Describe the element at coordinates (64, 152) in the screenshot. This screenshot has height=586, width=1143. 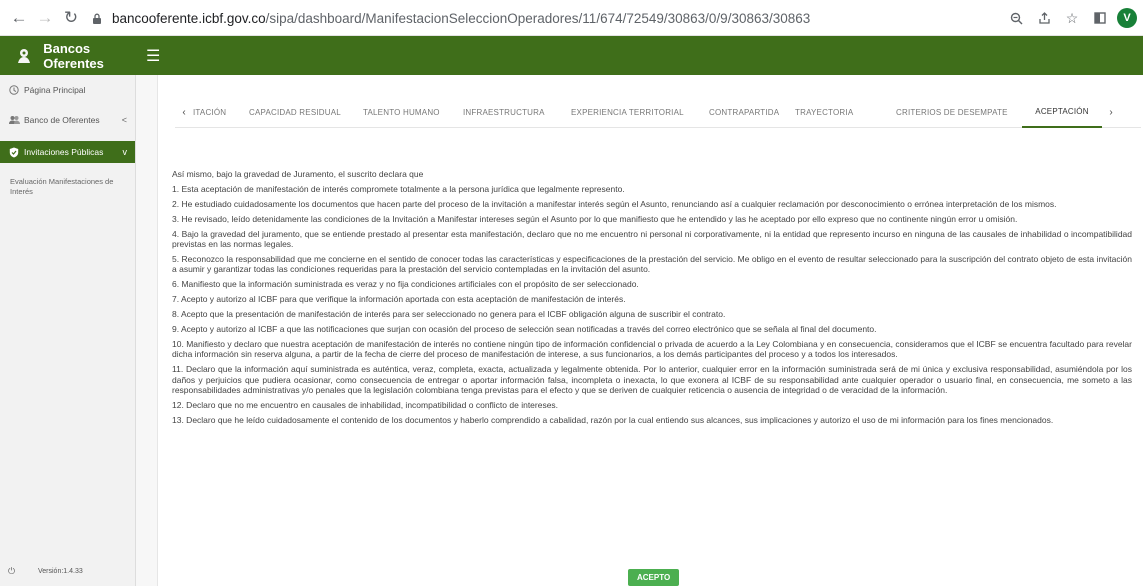
I see `sidebar-item-label: Invitaciones Públicas` at that location.